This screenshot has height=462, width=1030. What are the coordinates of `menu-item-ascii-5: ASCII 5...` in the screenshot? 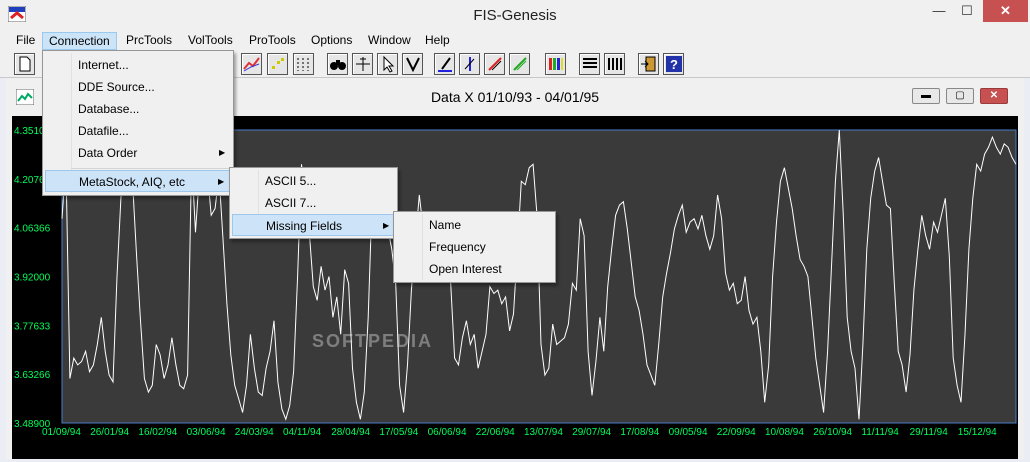 It's located at (313, 181).